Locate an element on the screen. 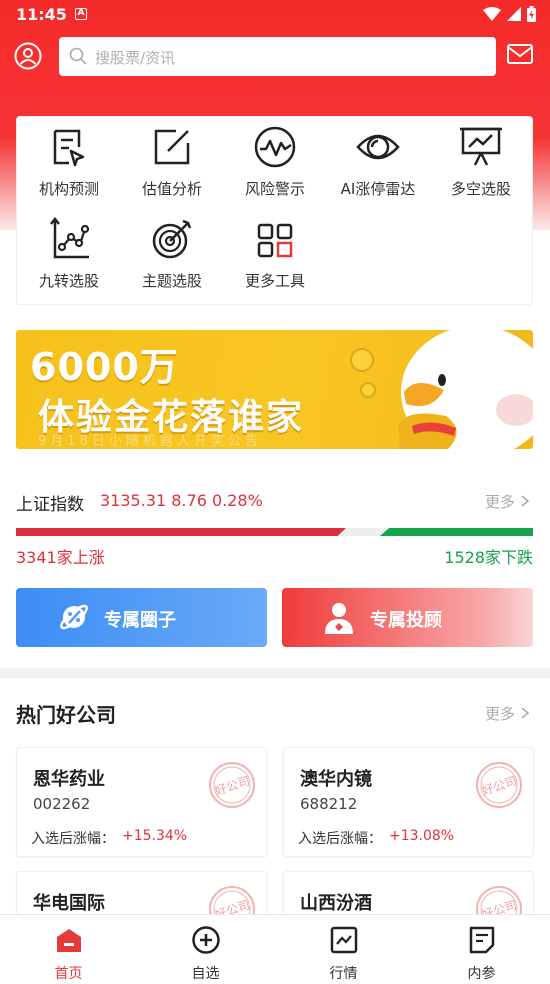 The image size is (550, 984). company-name: 山西汾酒 is located at coordinates (336, 903).